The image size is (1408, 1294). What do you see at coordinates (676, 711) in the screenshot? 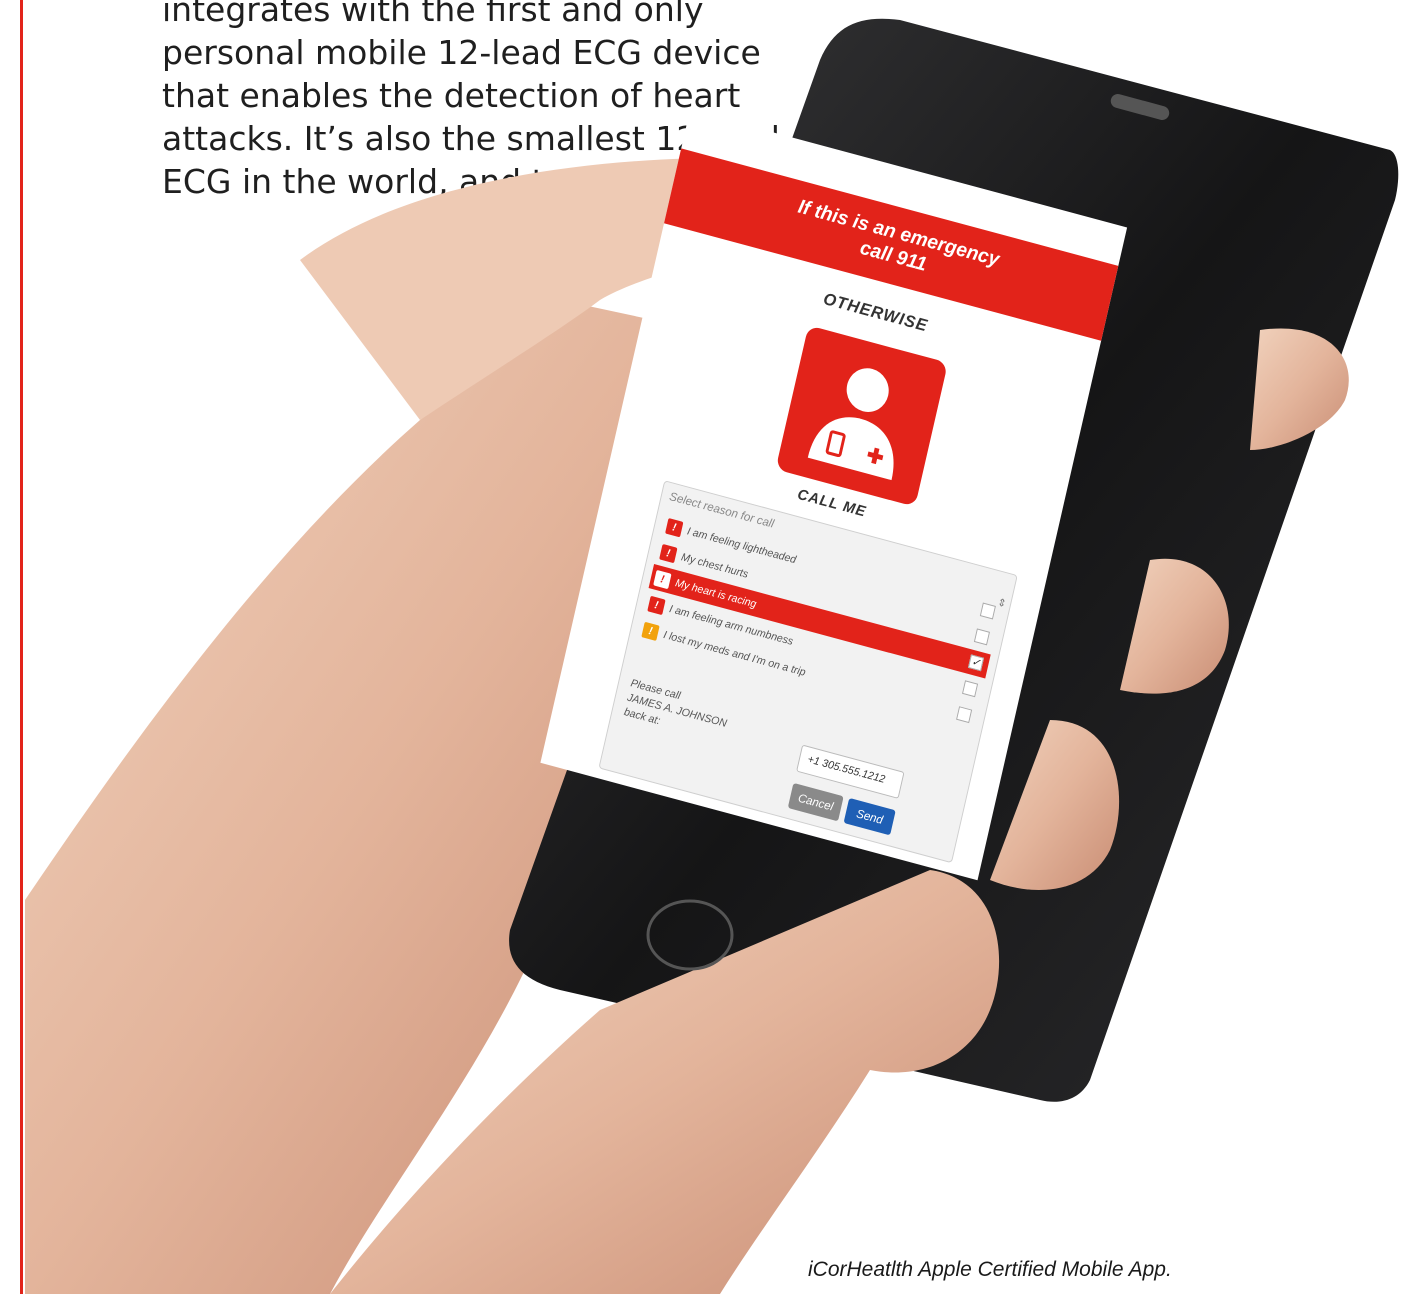
I see `callback-text: Please call JAMES A. JOHNSON back at:` at bounding box center [676, 711].